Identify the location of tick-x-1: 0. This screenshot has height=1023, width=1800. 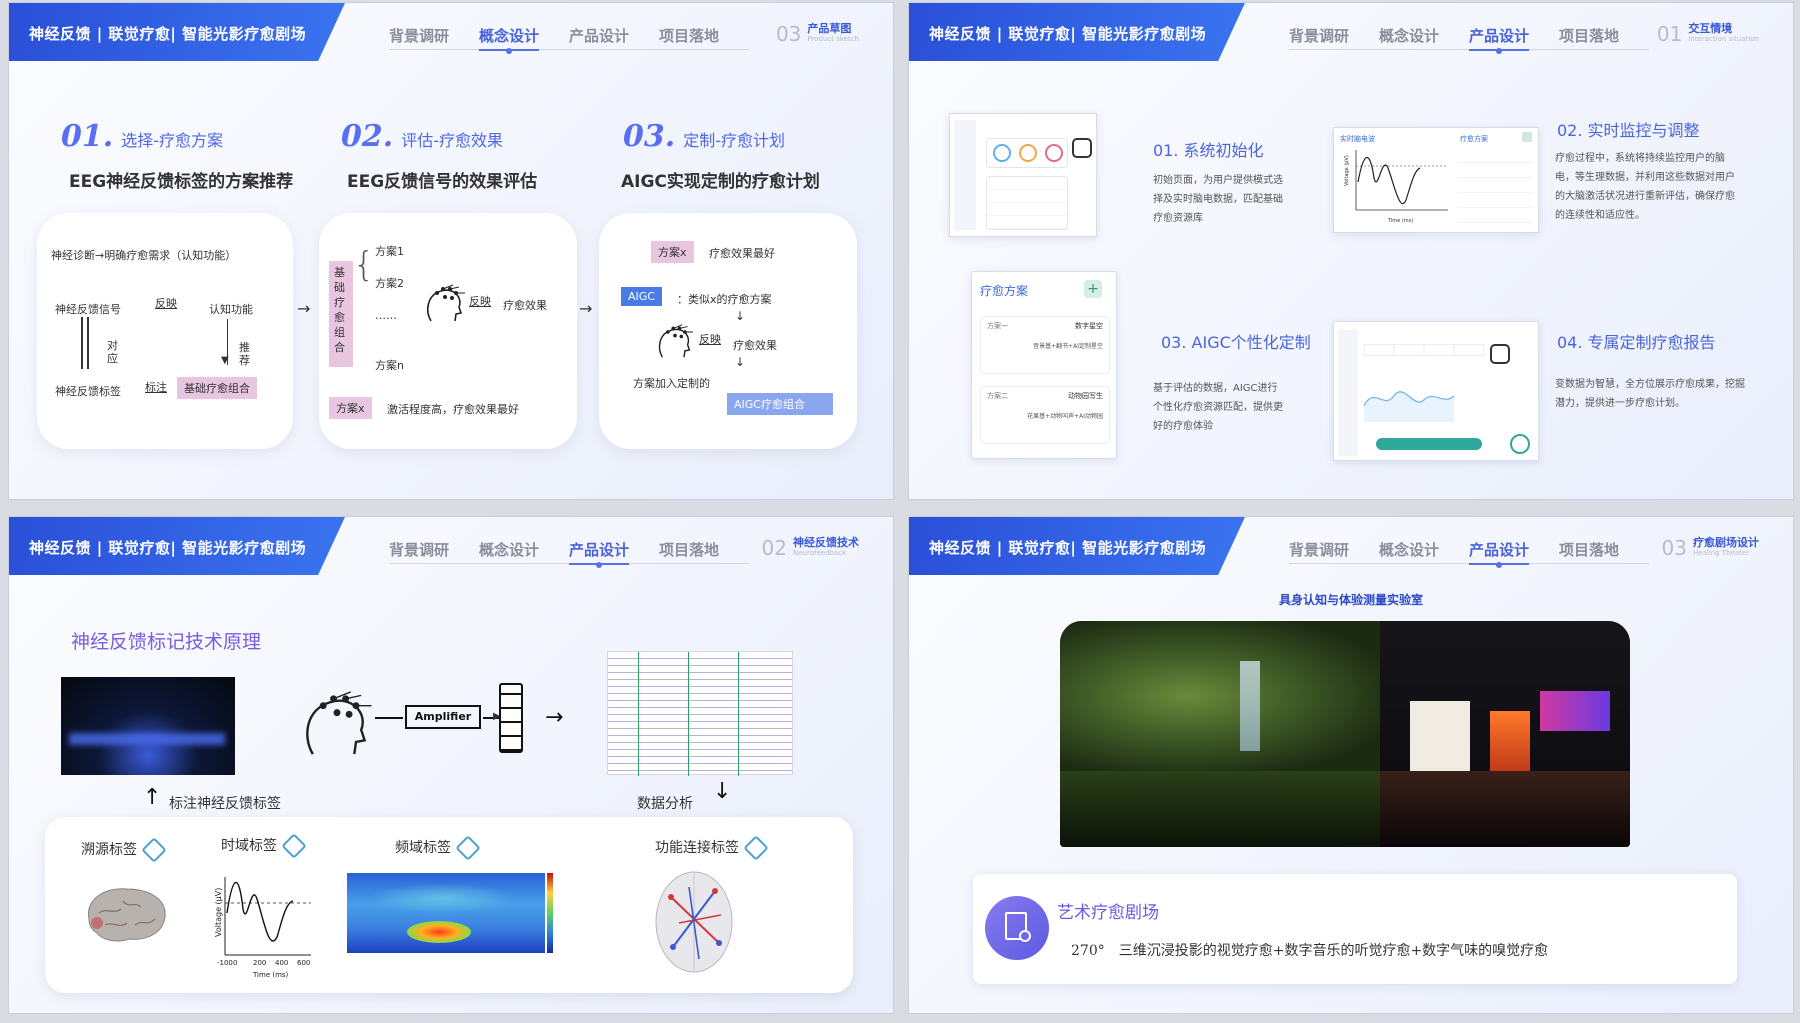
(235, 963).